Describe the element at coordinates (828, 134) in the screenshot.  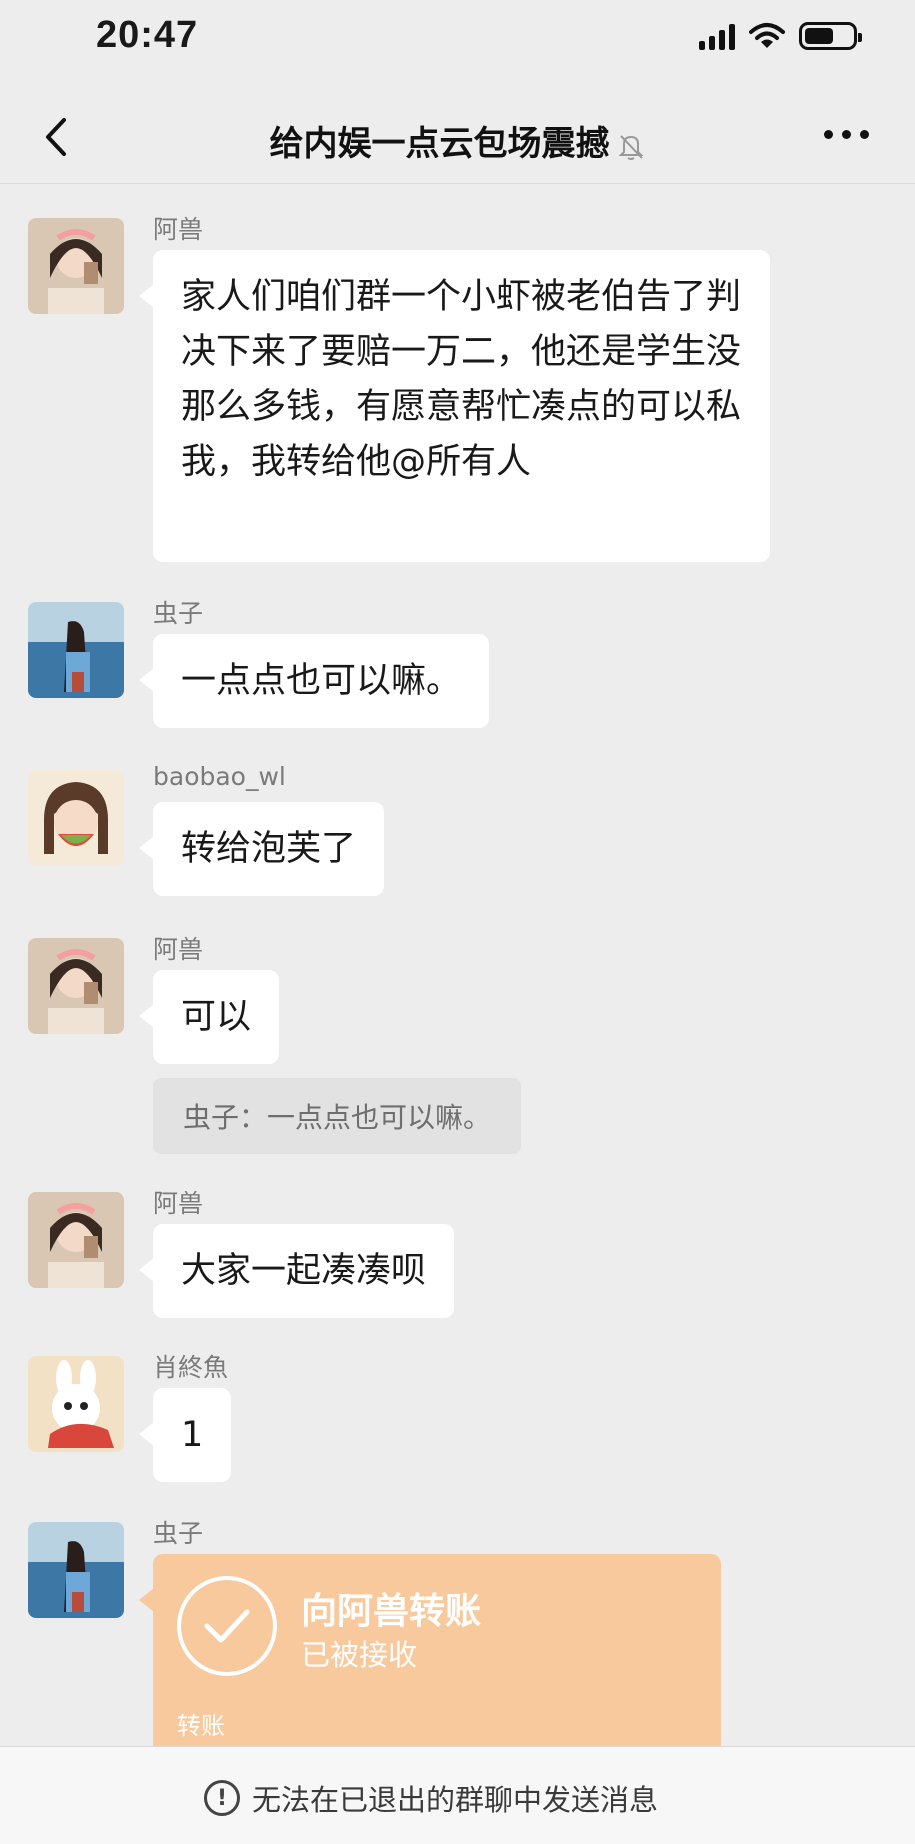
I see `ellipsis-icon` at that location.